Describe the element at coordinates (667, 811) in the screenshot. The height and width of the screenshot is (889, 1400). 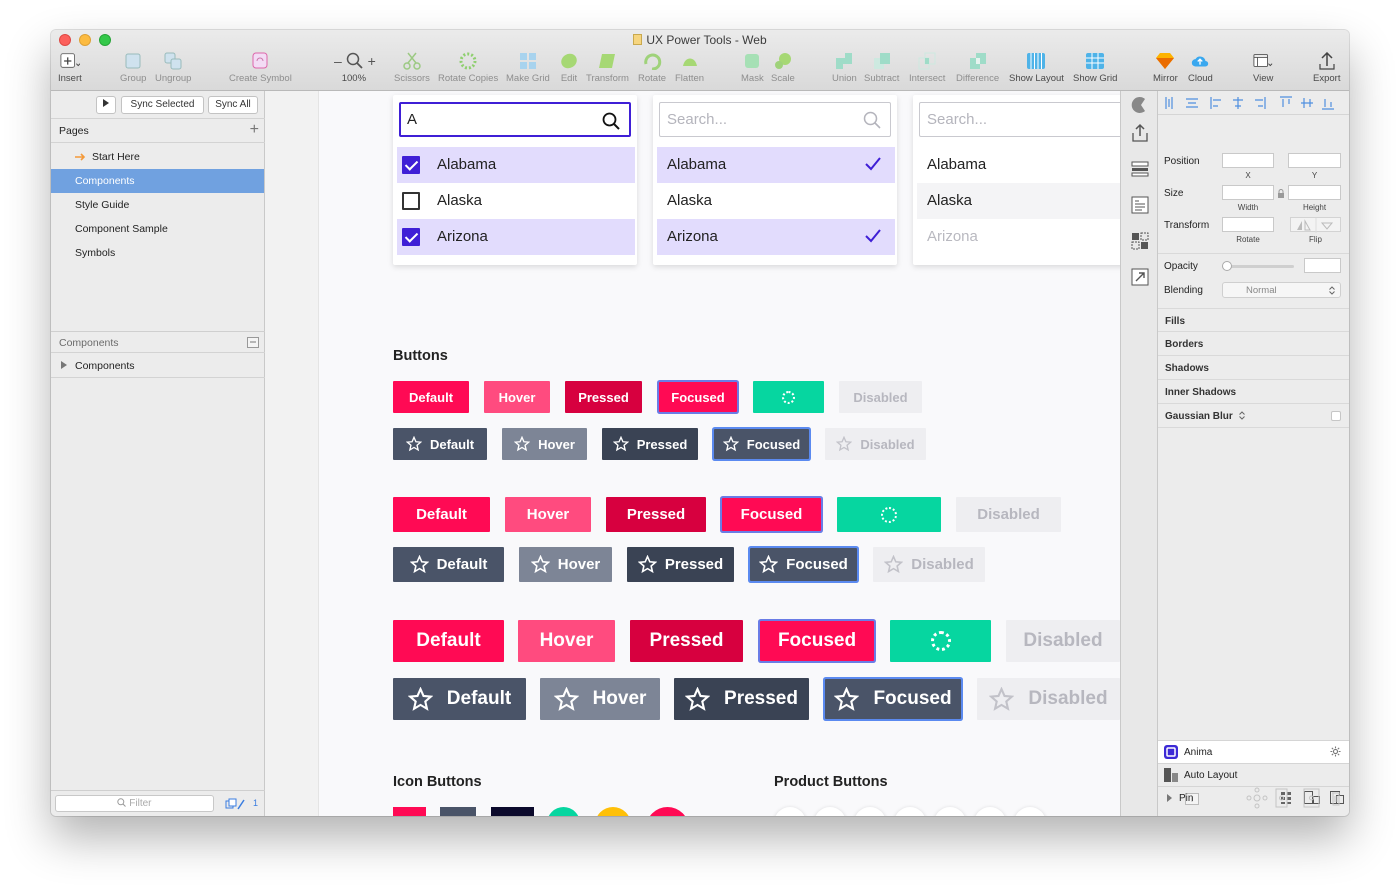
I see `icon-button-pink-round` at that location.